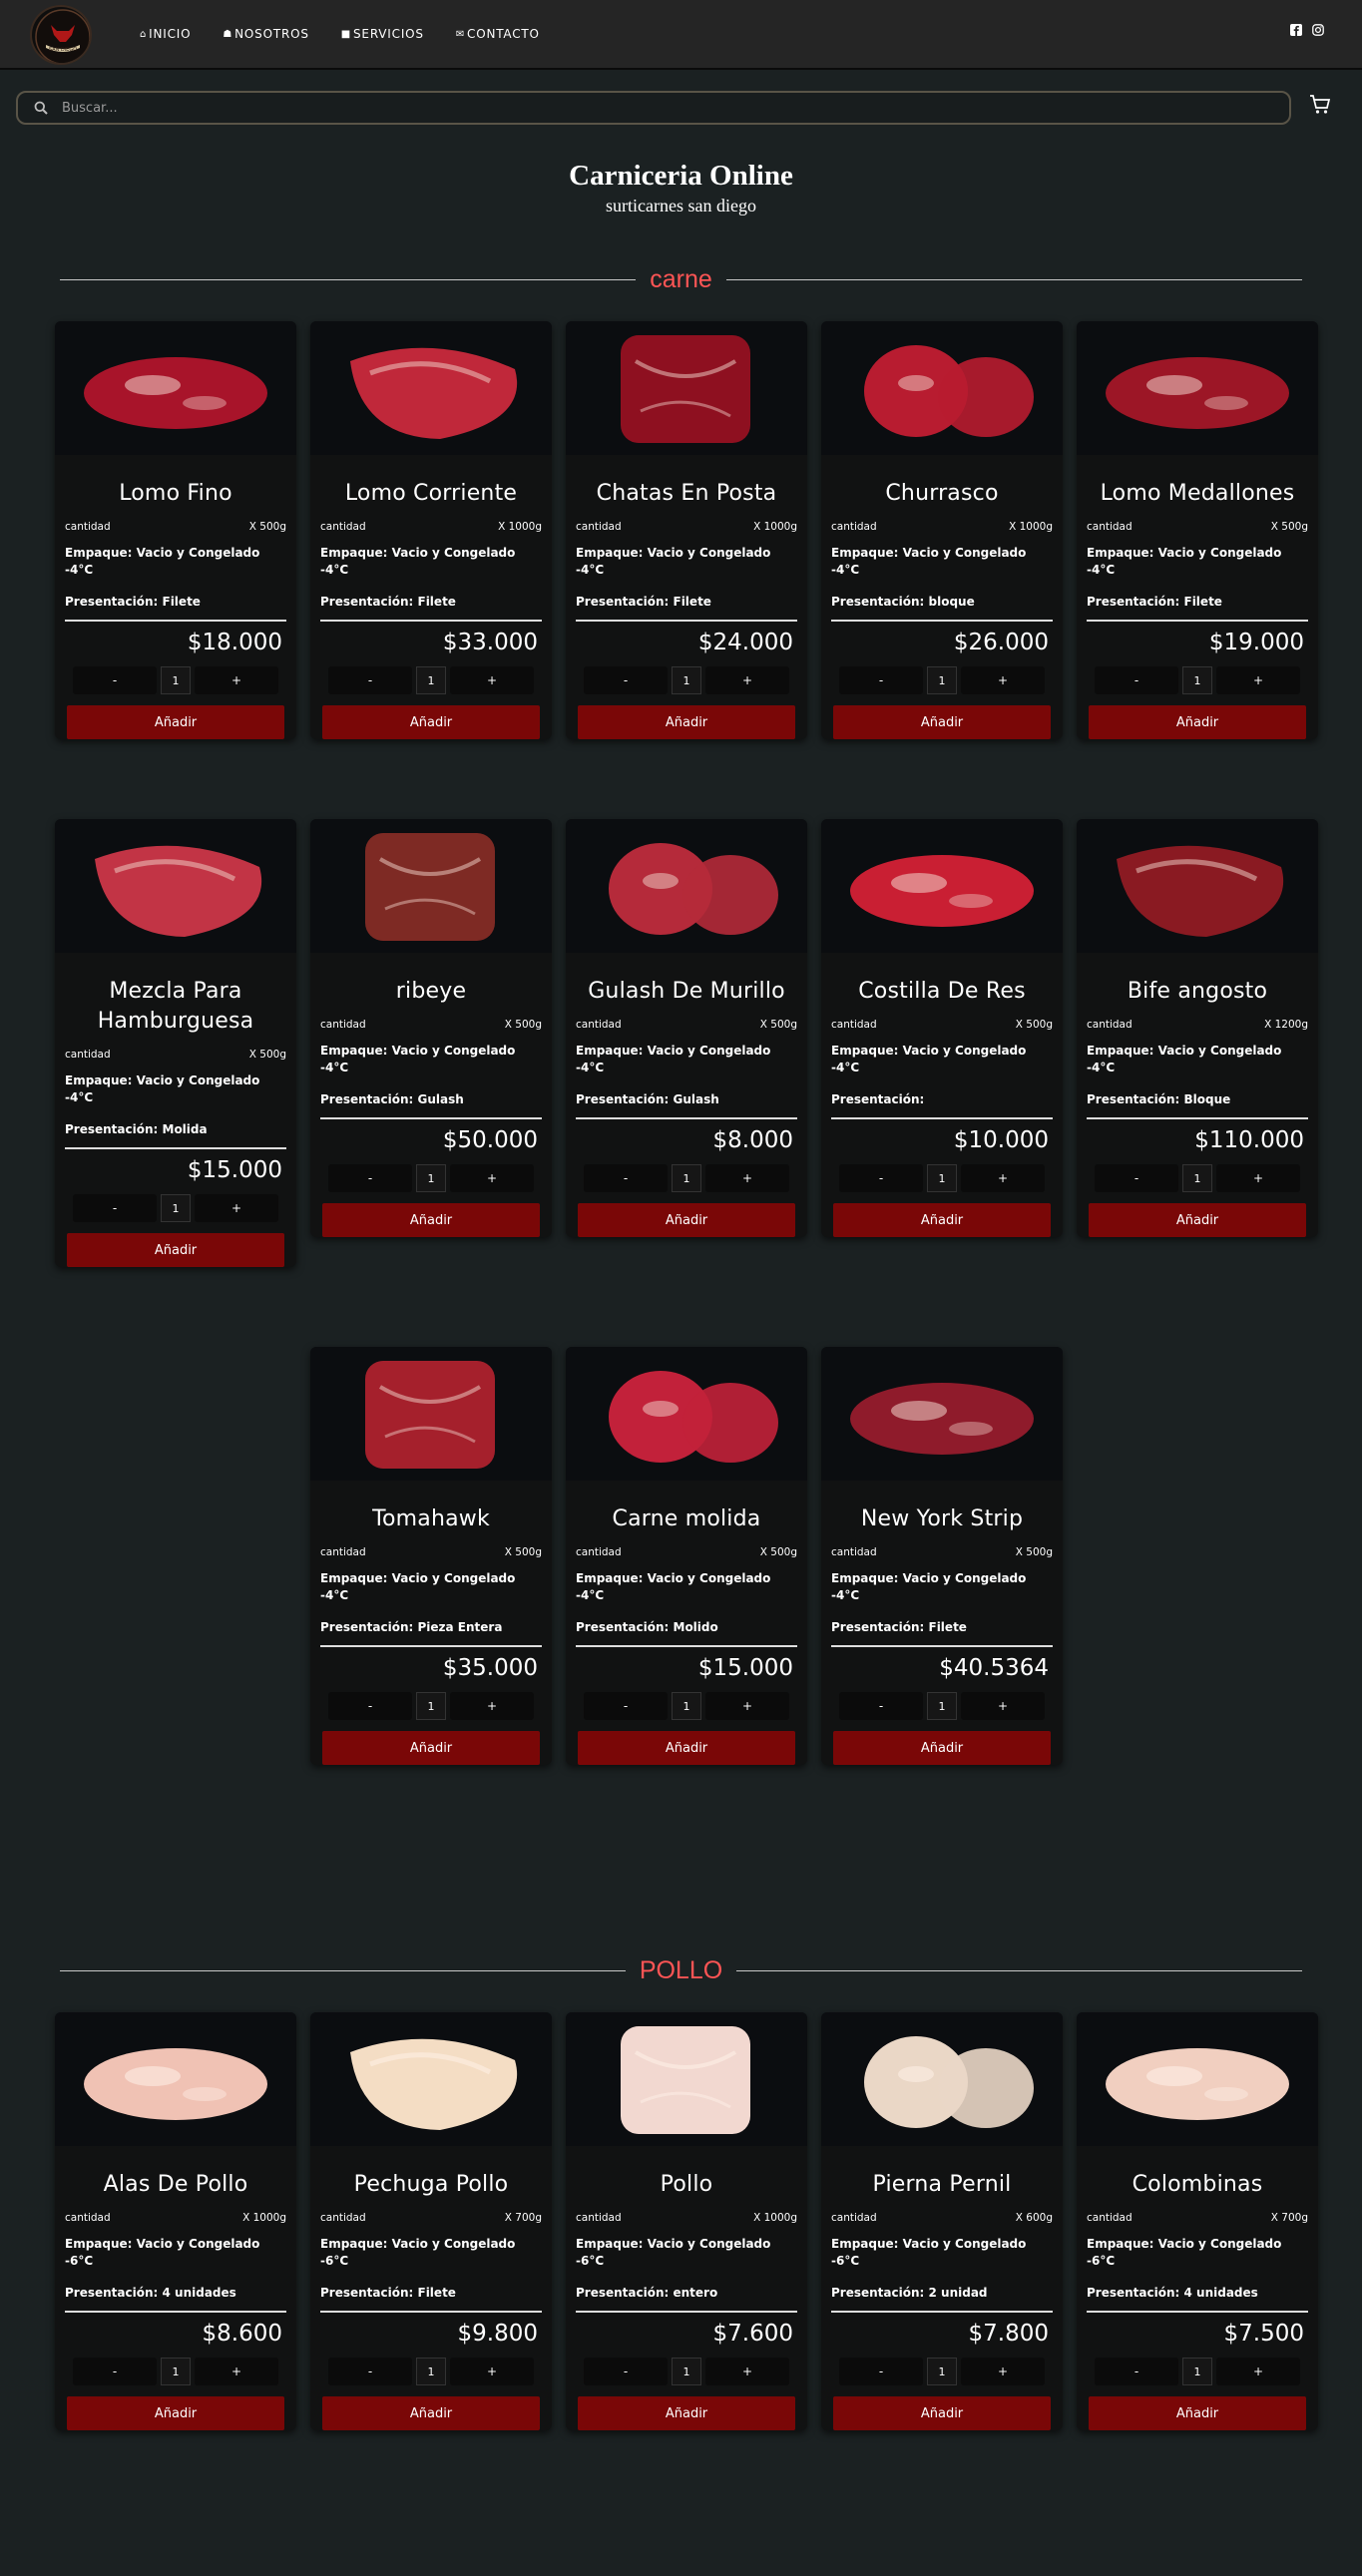 The width and height of the screenshot is (1362, 2576). I want to click on search-input, so click(660, 108).